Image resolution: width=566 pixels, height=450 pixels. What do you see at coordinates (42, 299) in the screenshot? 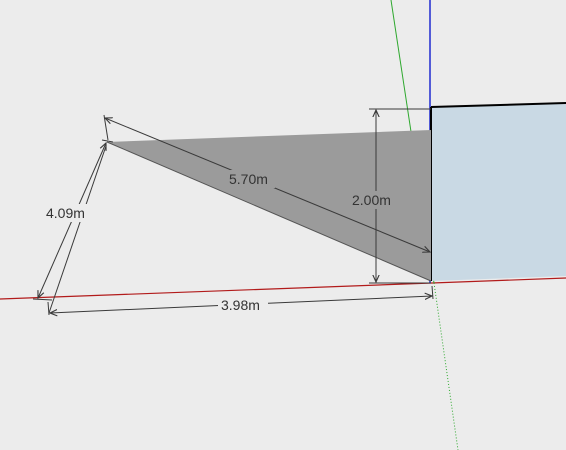
I see `slant-extension-bottom` at bounding box center [42, 299].